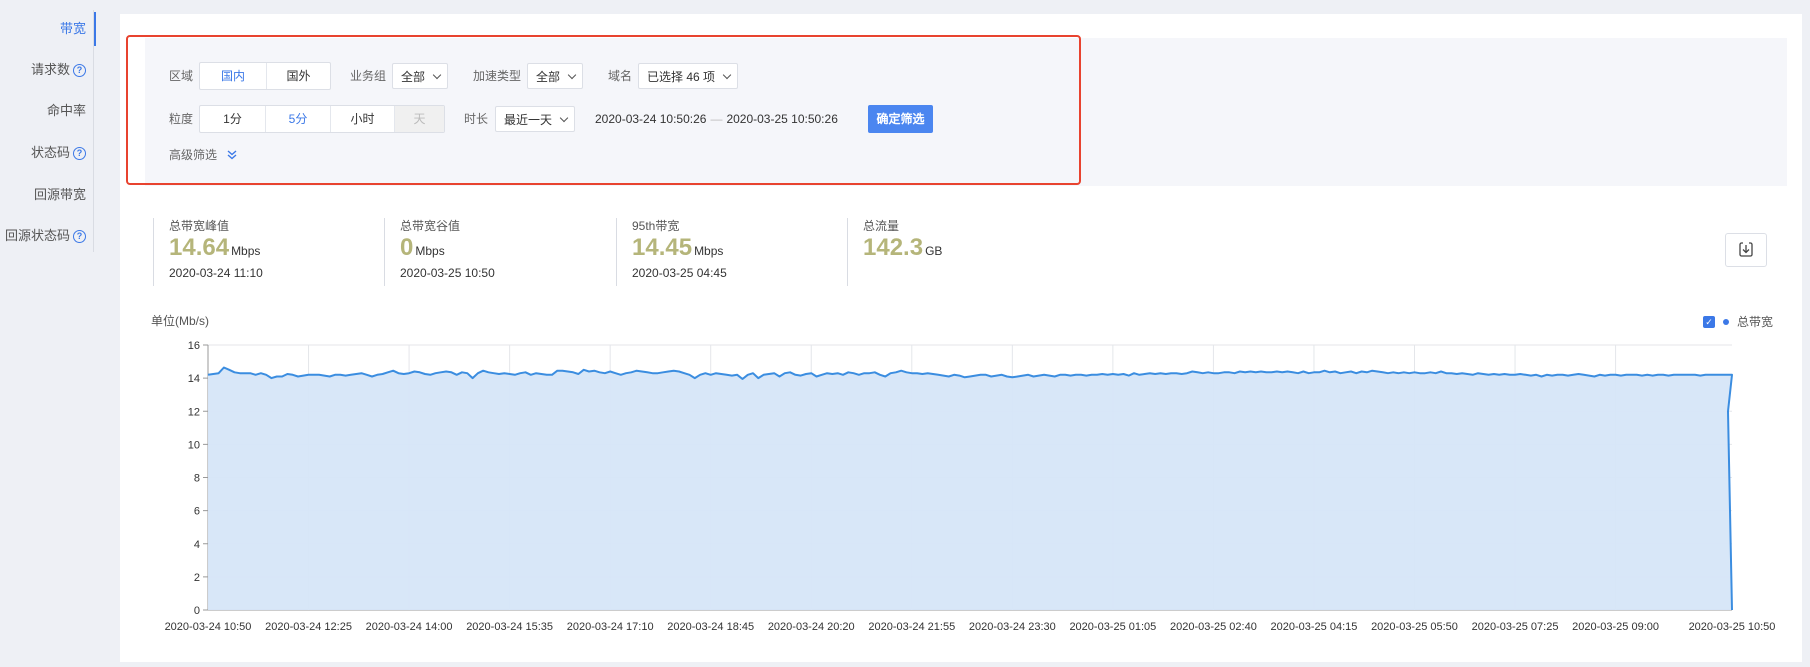 Image resolution: width=1810 pixels, height=667 pixels. What do you see at coordinates (603, 110) in the screenshot?
I see `filter-highlight-box` at bounding box center [603, 110].